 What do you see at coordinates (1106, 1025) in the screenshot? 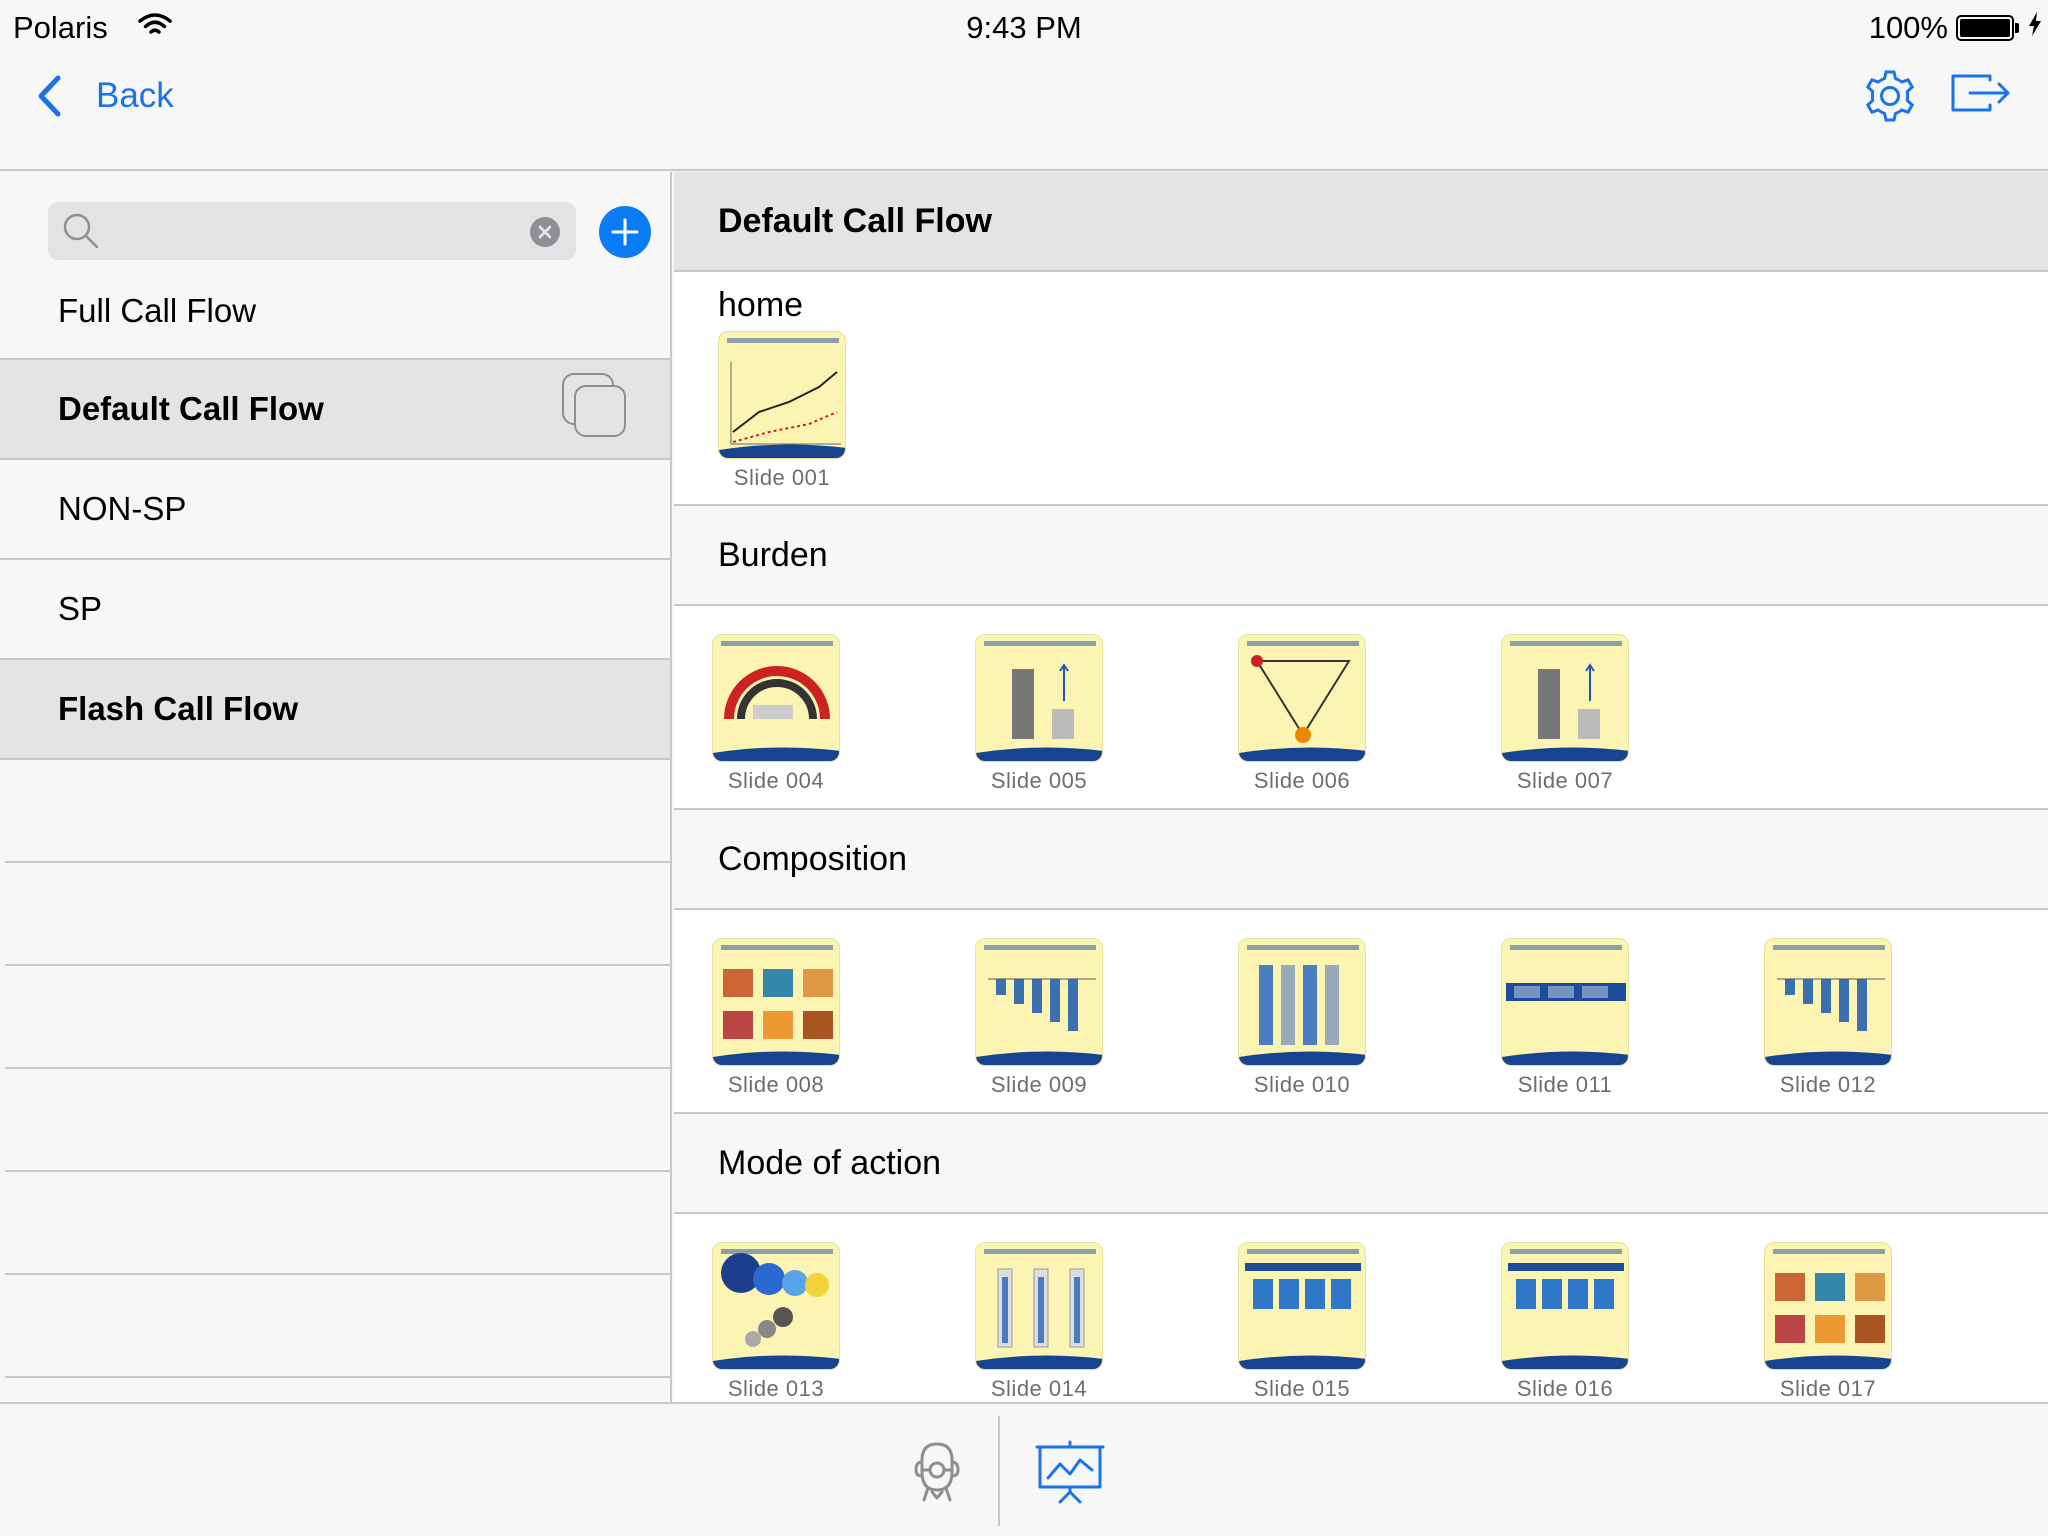
I see `slide-card: Slide 009` at bounding box center [1106, 1025].